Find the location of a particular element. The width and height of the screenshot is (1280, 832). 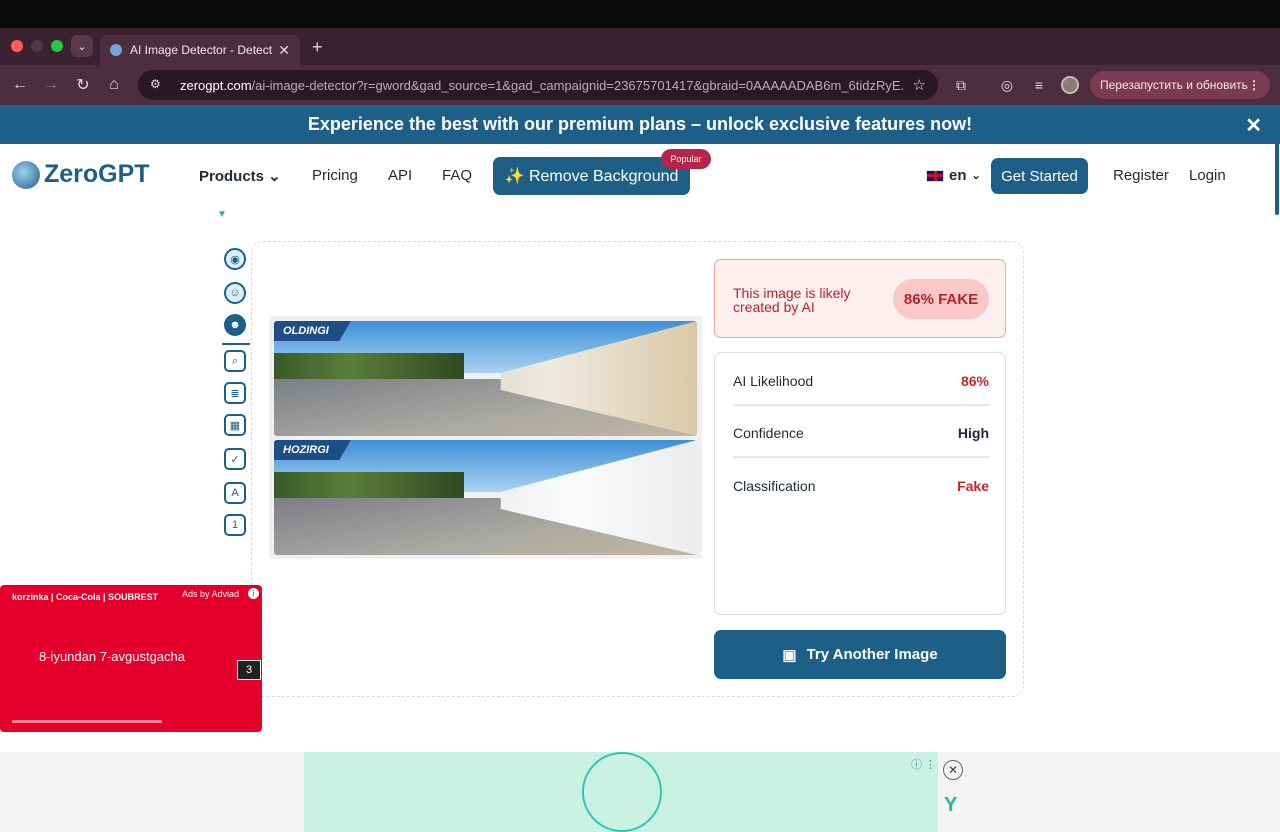

browser-menu-icon: ⋮ is located at coordinates (1254, 85).